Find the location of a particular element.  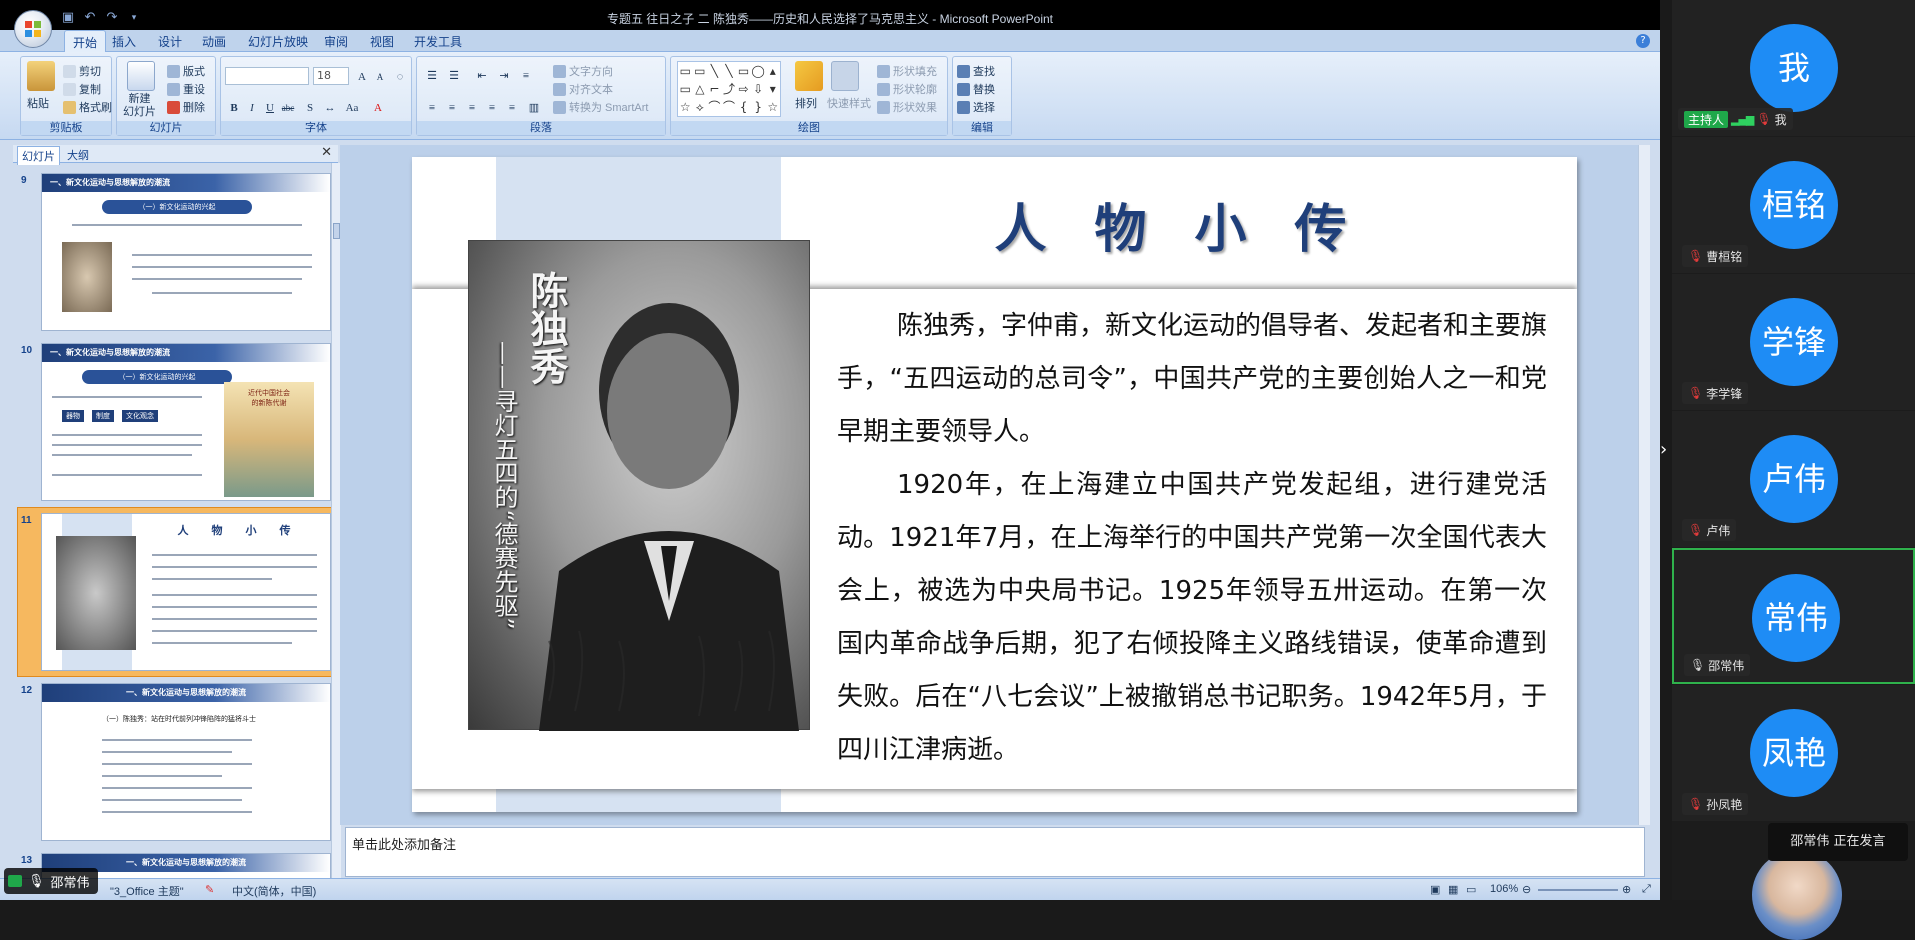

select-button: 选择 is located at coordinates (976, 107).